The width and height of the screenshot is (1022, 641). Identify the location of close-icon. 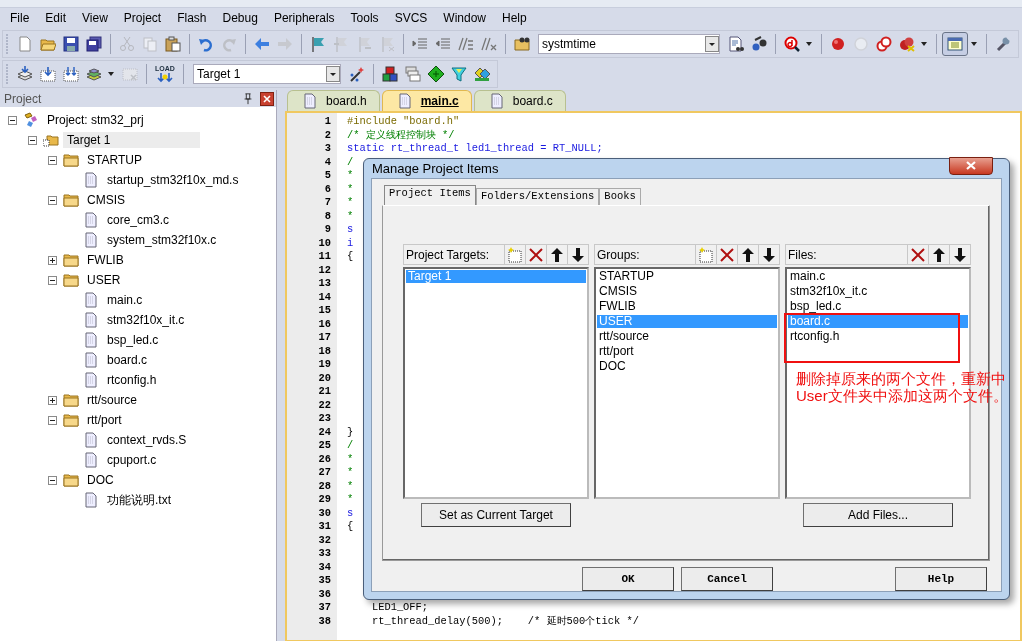
(267, 98).